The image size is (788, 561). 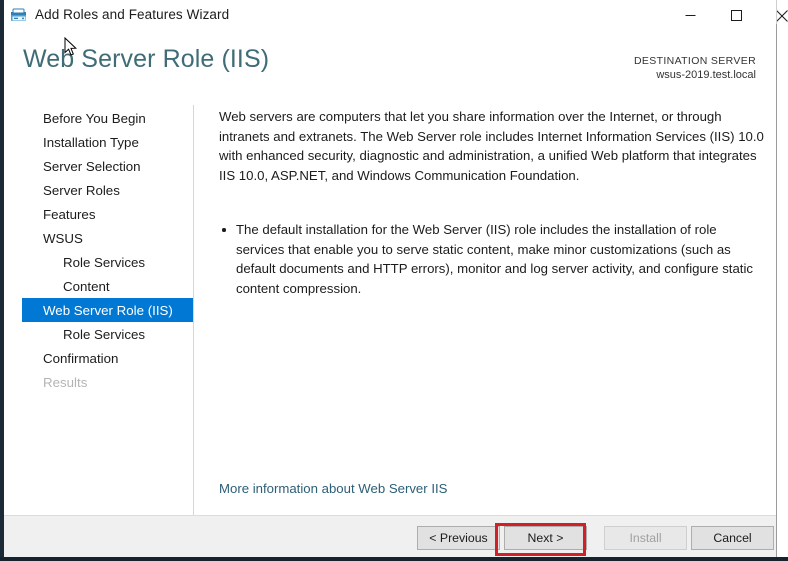 What do you see at coordinates (107, 358) in the screenshot?
I see `sidebar-item-confirmation: Confirmation` at bounding box center [107, 358].